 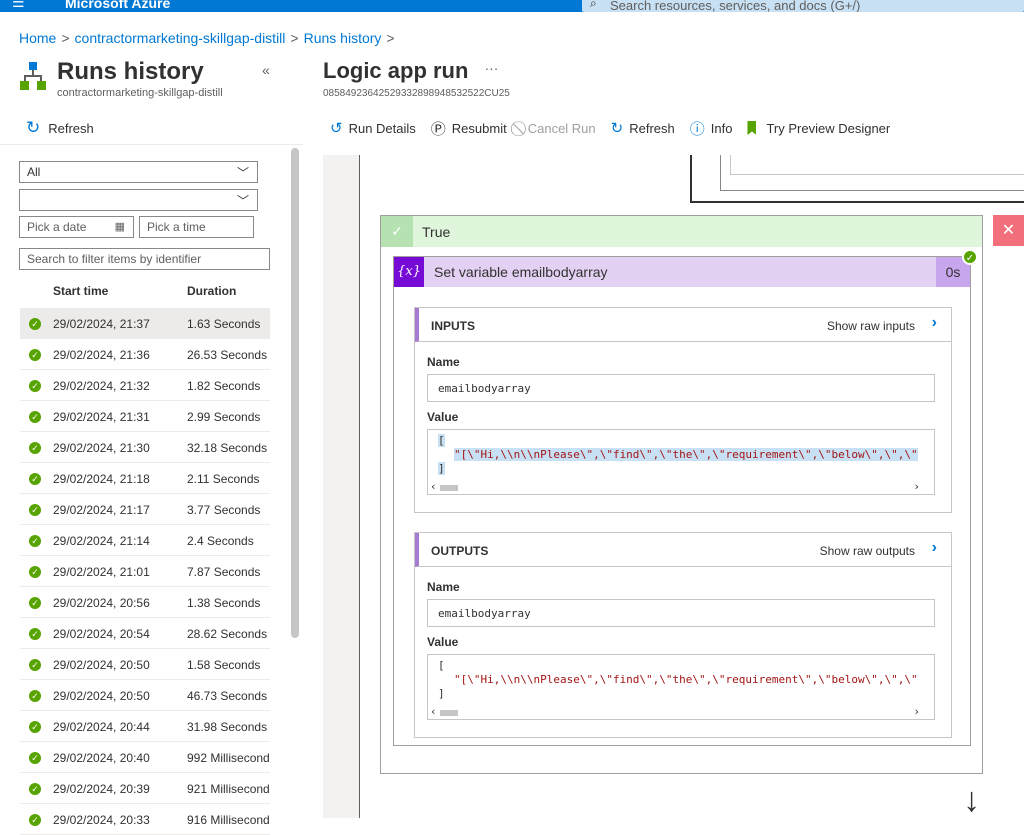 I want to click on divider, so click(x=151, y=144).